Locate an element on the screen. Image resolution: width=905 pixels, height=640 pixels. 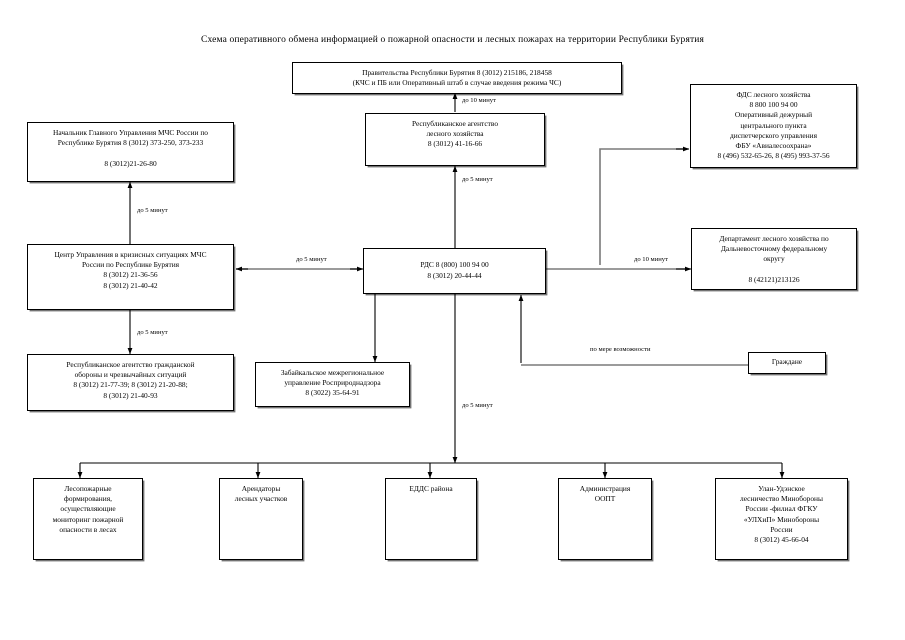
forest-plot-tenants-box: Арендаторы лесных участков is located at coordinates (261, 519).